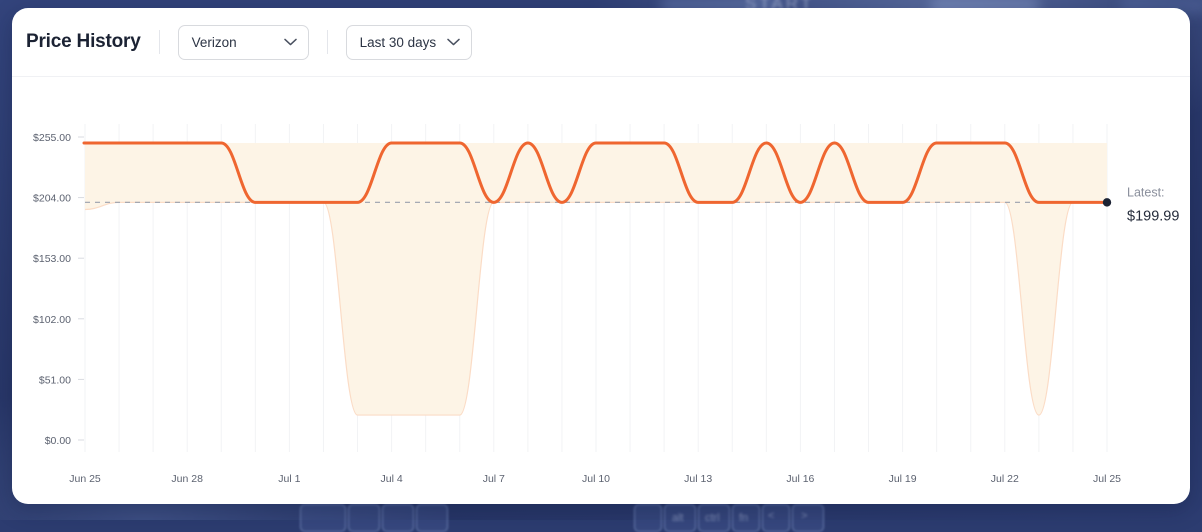 This screenshot has height=532, width=1202. I want to click on x-axis-tick-label: Jul 7, so click(494, 479).